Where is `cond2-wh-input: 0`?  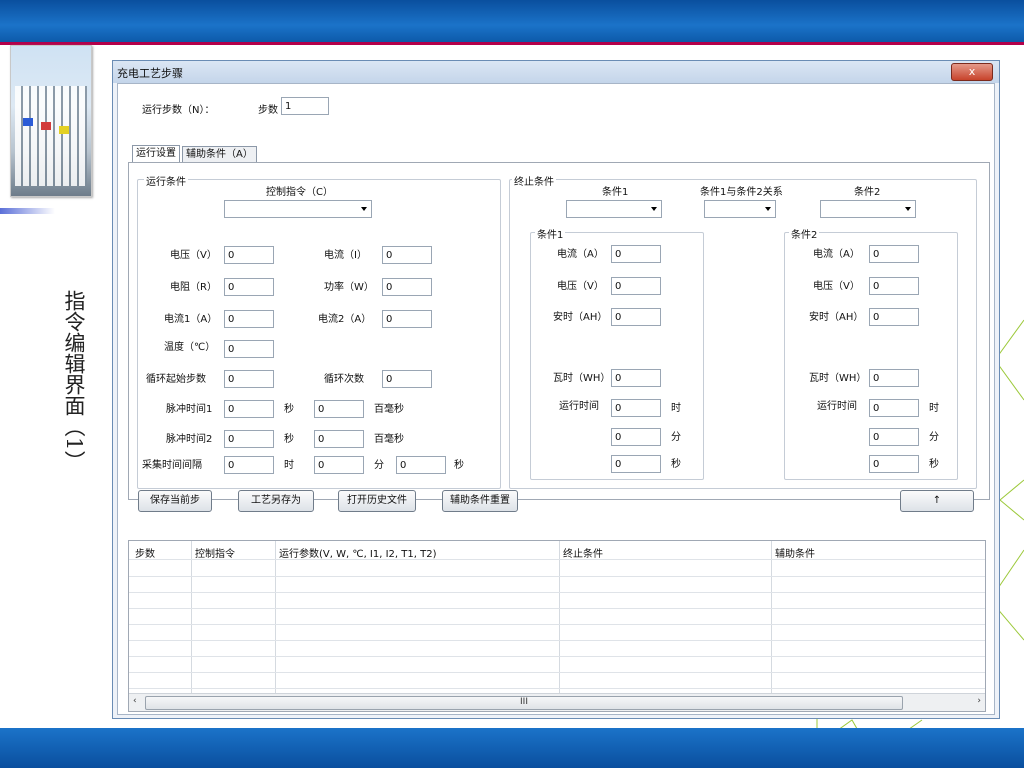 cond2-wh-input: 0 is located at coordinates (894, 378).